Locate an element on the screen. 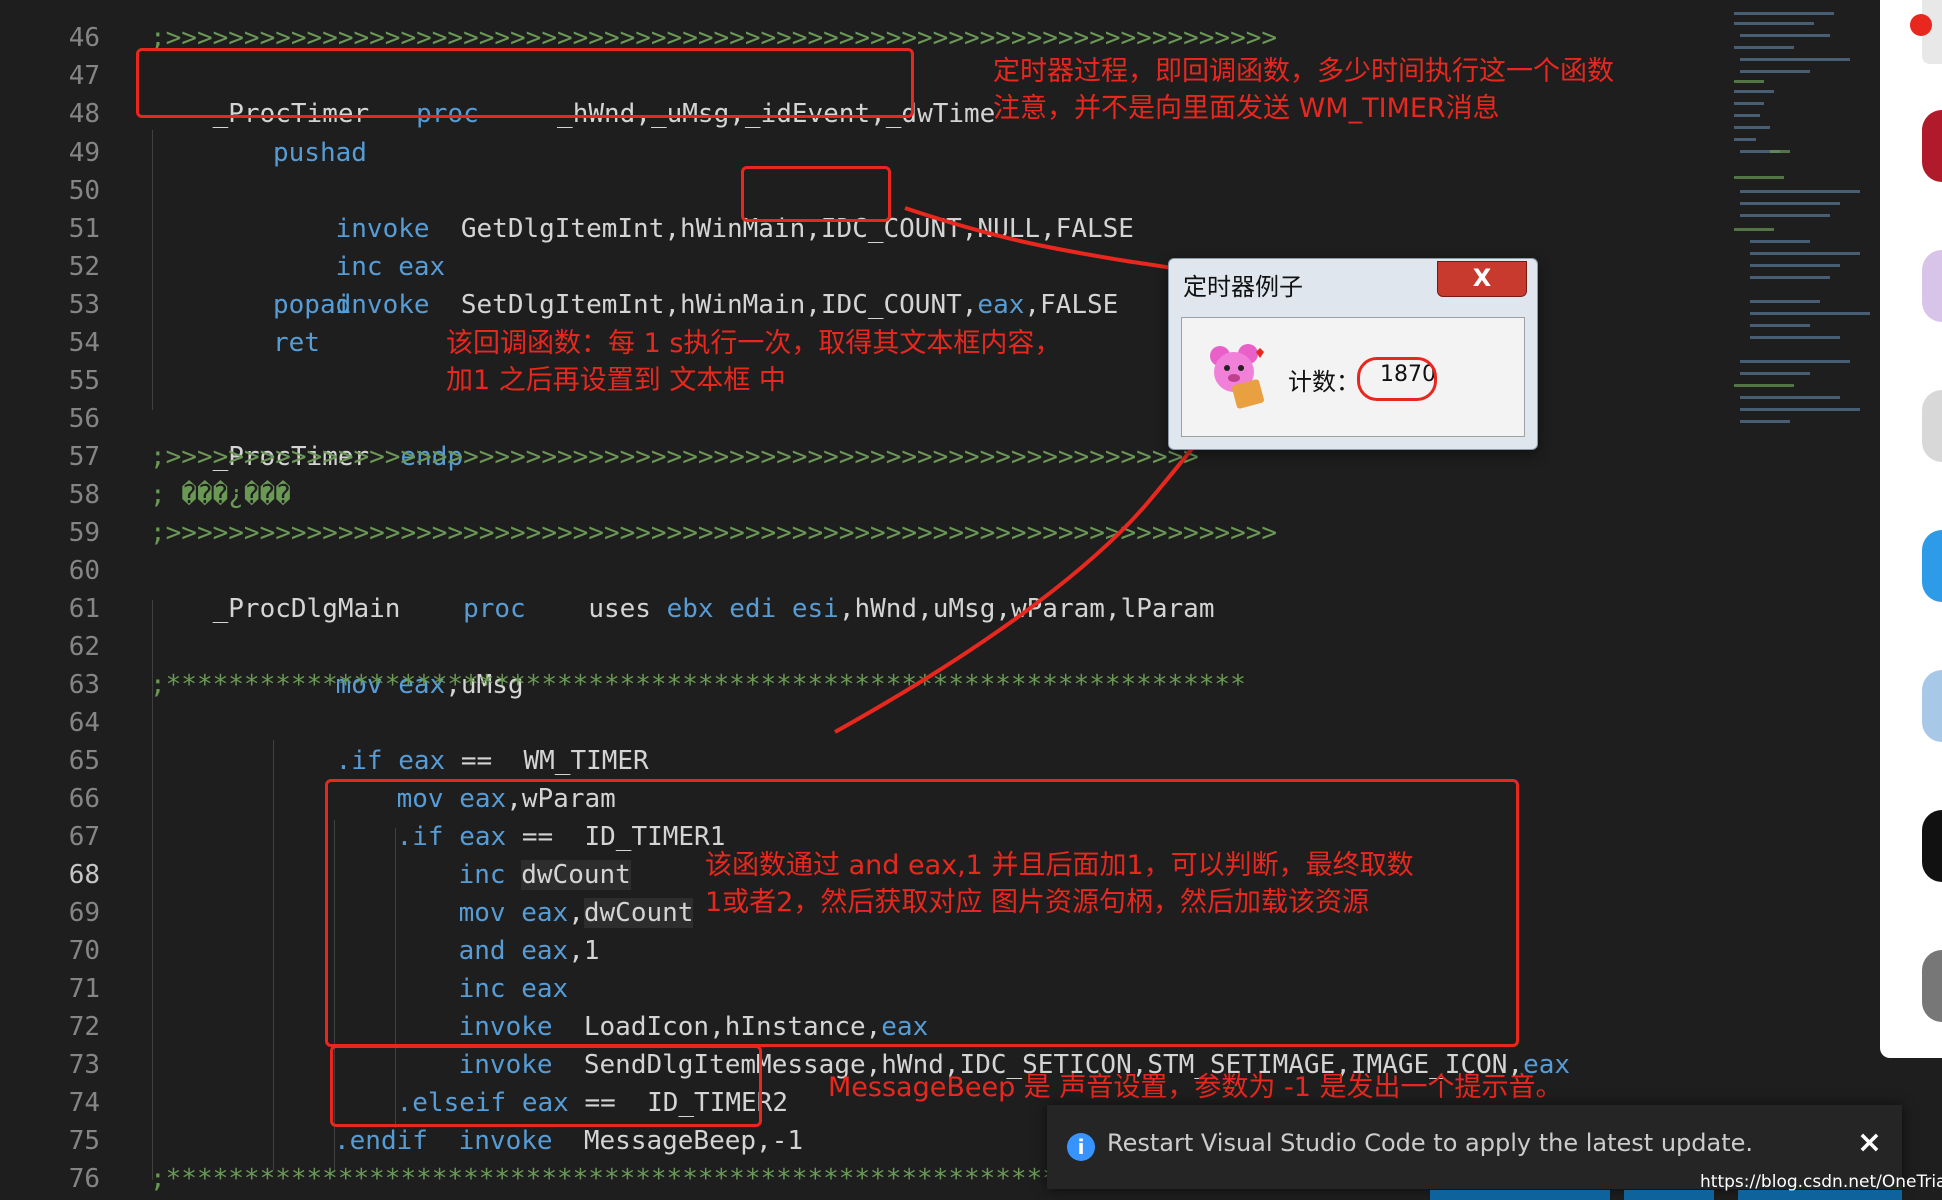 The image size is (1942, 1200). dialog-close-button: X is located at coordinates (1482, 279).